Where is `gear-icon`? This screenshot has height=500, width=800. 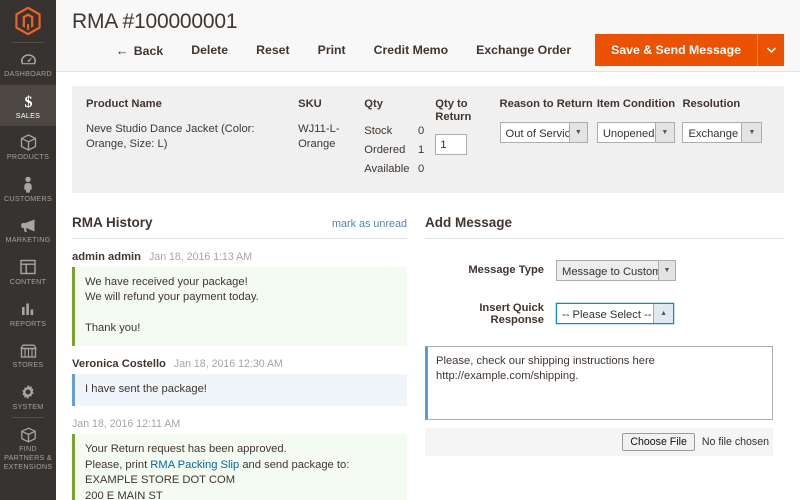 gear-icon is located at coordinates (28, 392).